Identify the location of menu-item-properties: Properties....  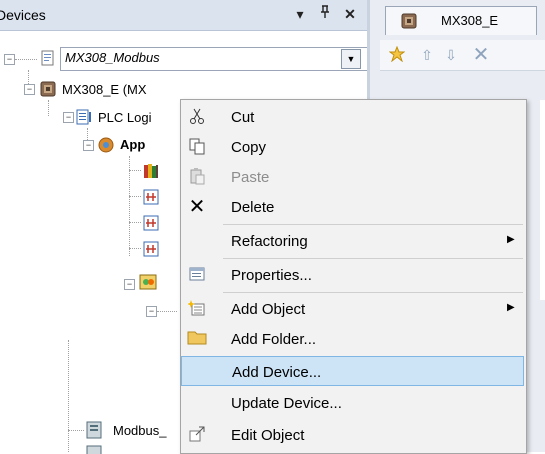
(352, 275).